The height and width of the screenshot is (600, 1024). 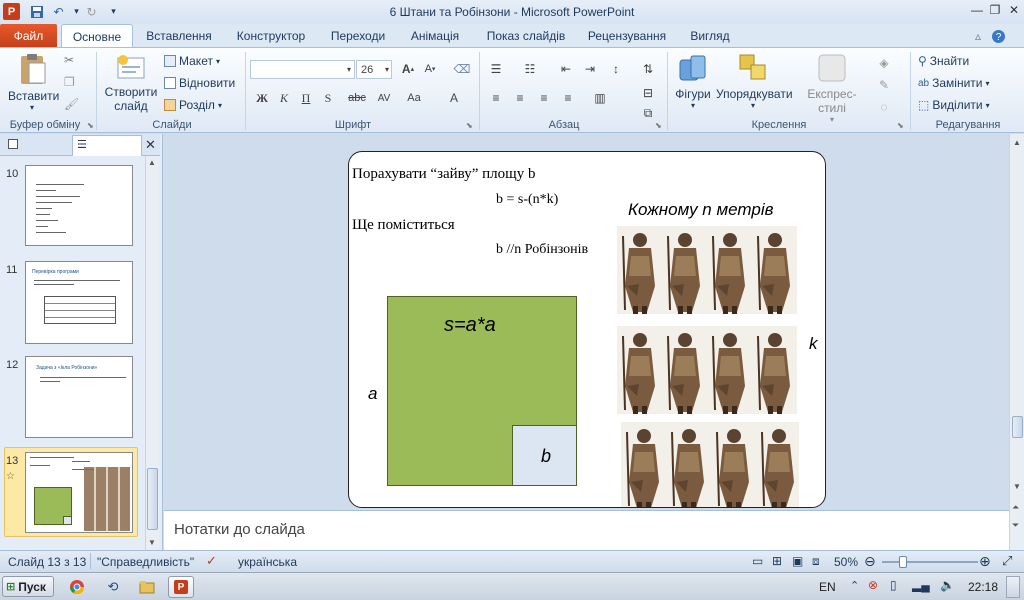 I want to click on arrange-button: Упорядкувати ▾, so click(x=754, y=81).